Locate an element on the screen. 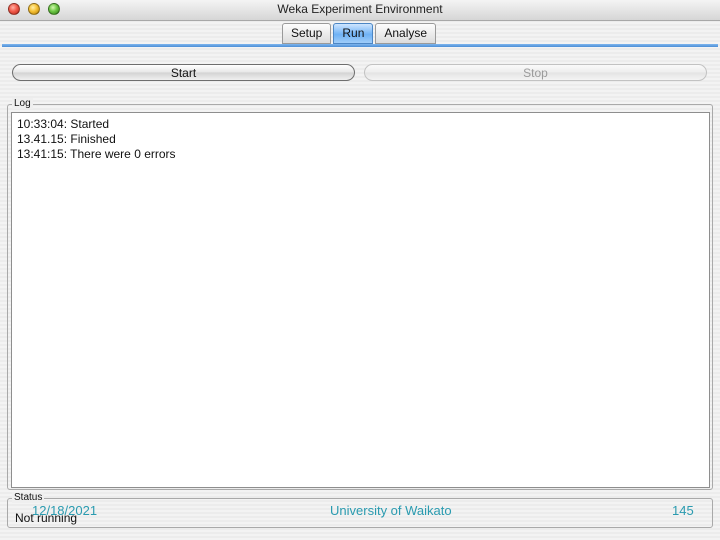  tab-bar: Setup Run Analyse is located at coordinates (360, 33).